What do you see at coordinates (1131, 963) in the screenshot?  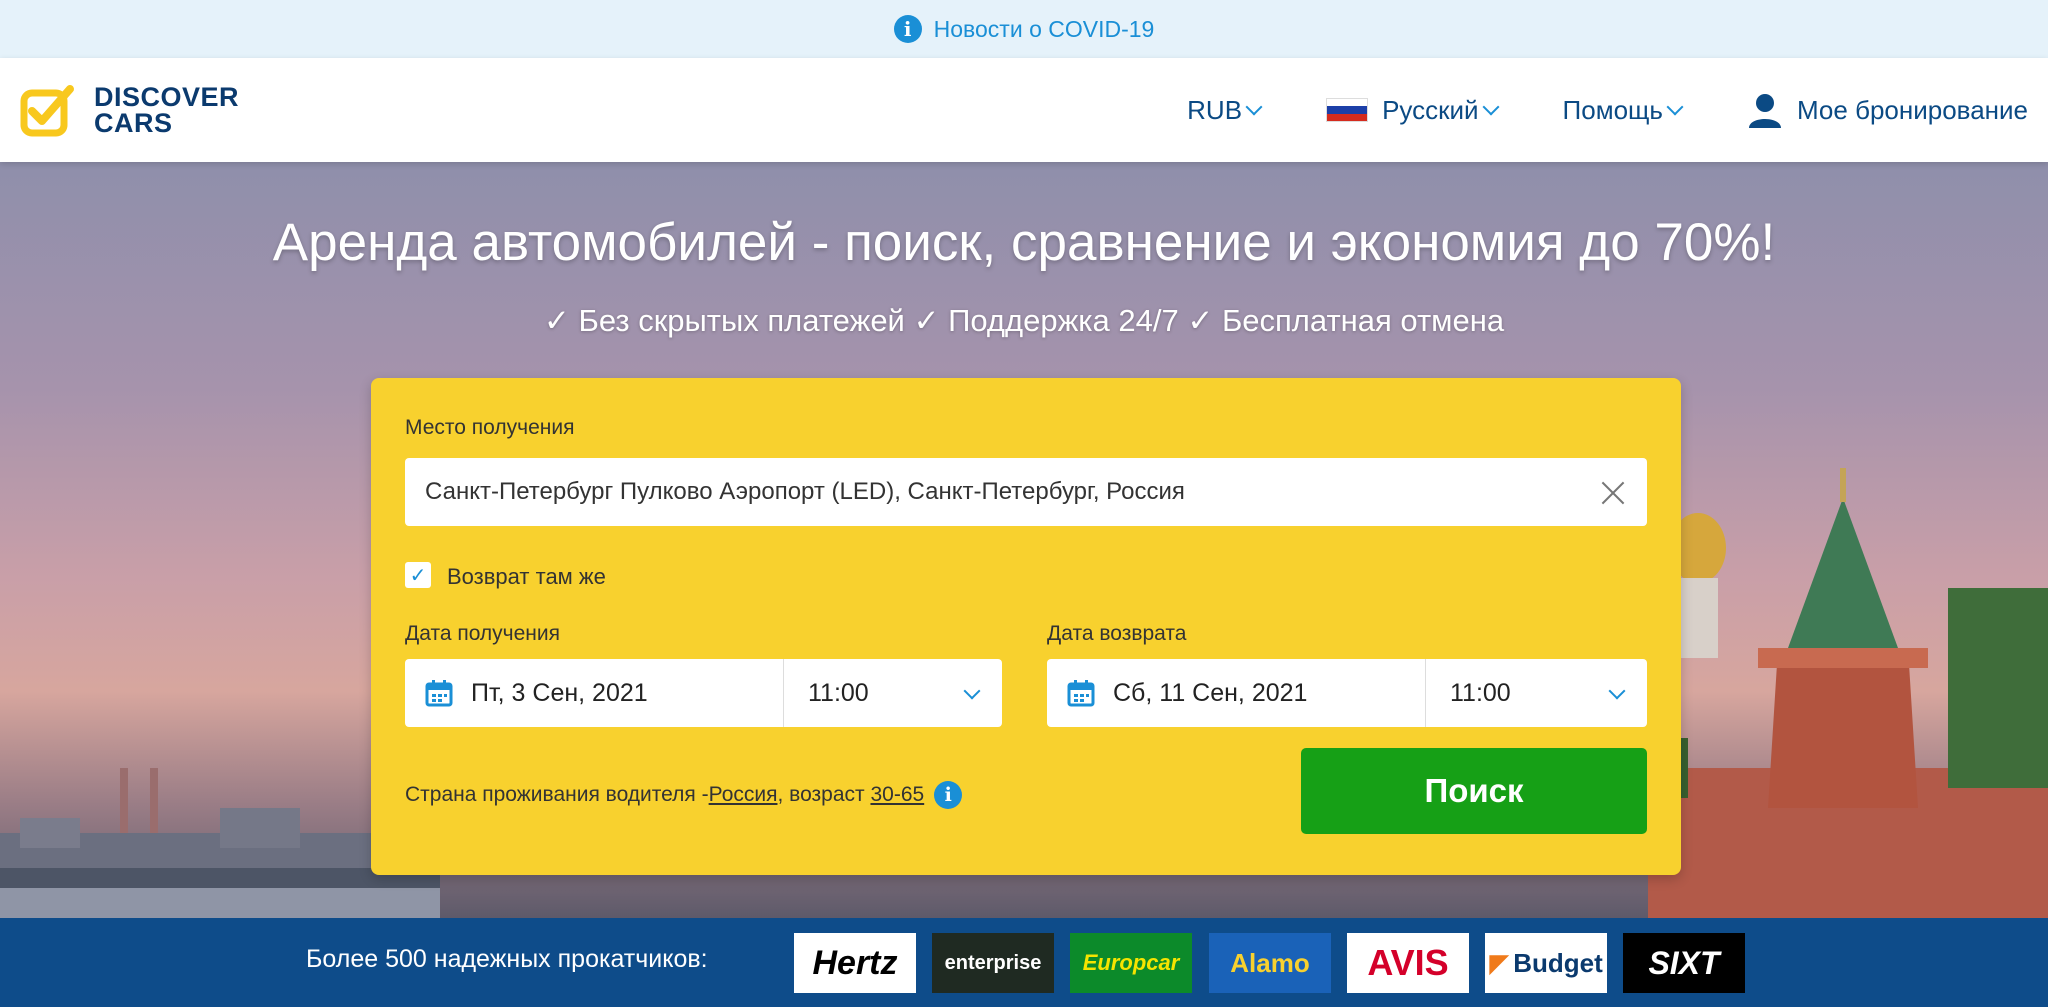 I see `europcar-logo: Europcar` at bounding box center [1131, 963].